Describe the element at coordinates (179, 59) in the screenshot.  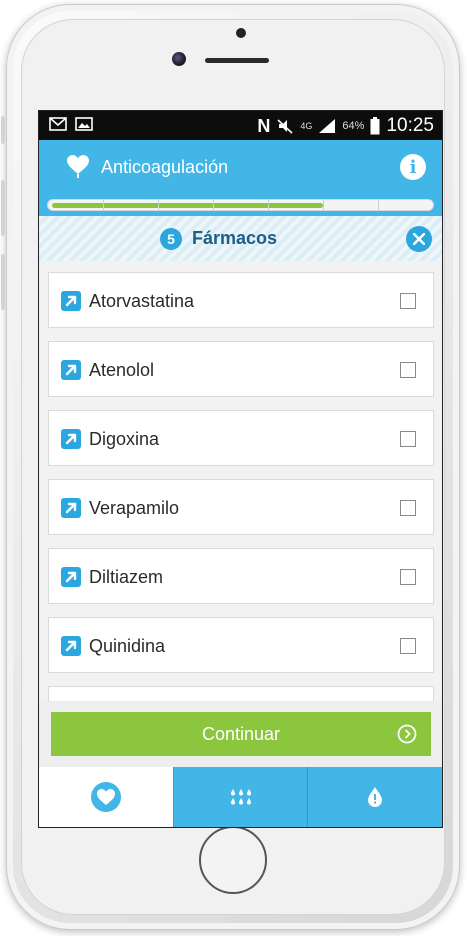
I see `front-camera` at that location.